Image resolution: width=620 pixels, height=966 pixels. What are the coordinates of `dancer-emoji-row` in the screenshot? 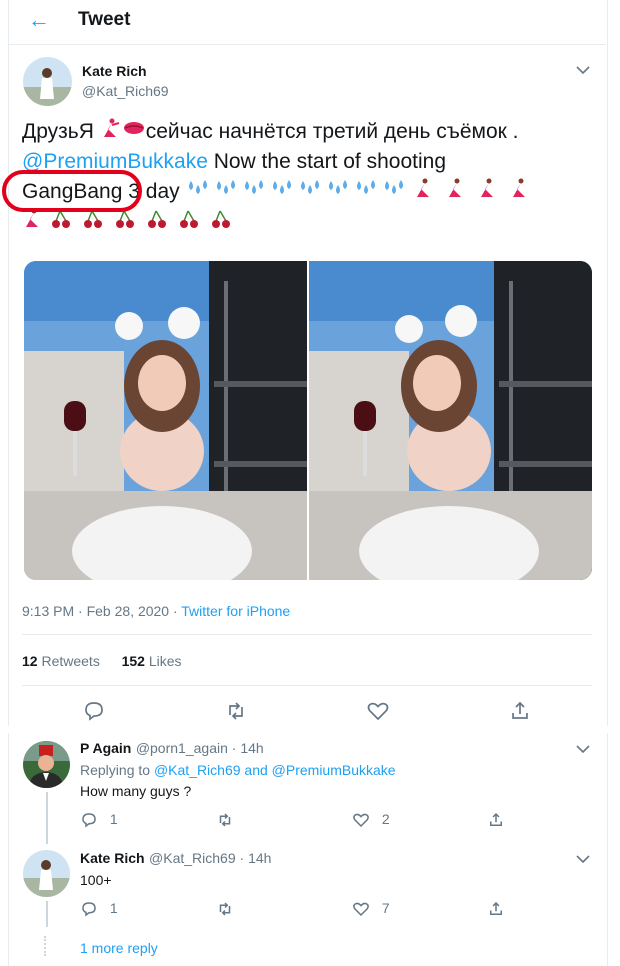 It's located at (475, 192).